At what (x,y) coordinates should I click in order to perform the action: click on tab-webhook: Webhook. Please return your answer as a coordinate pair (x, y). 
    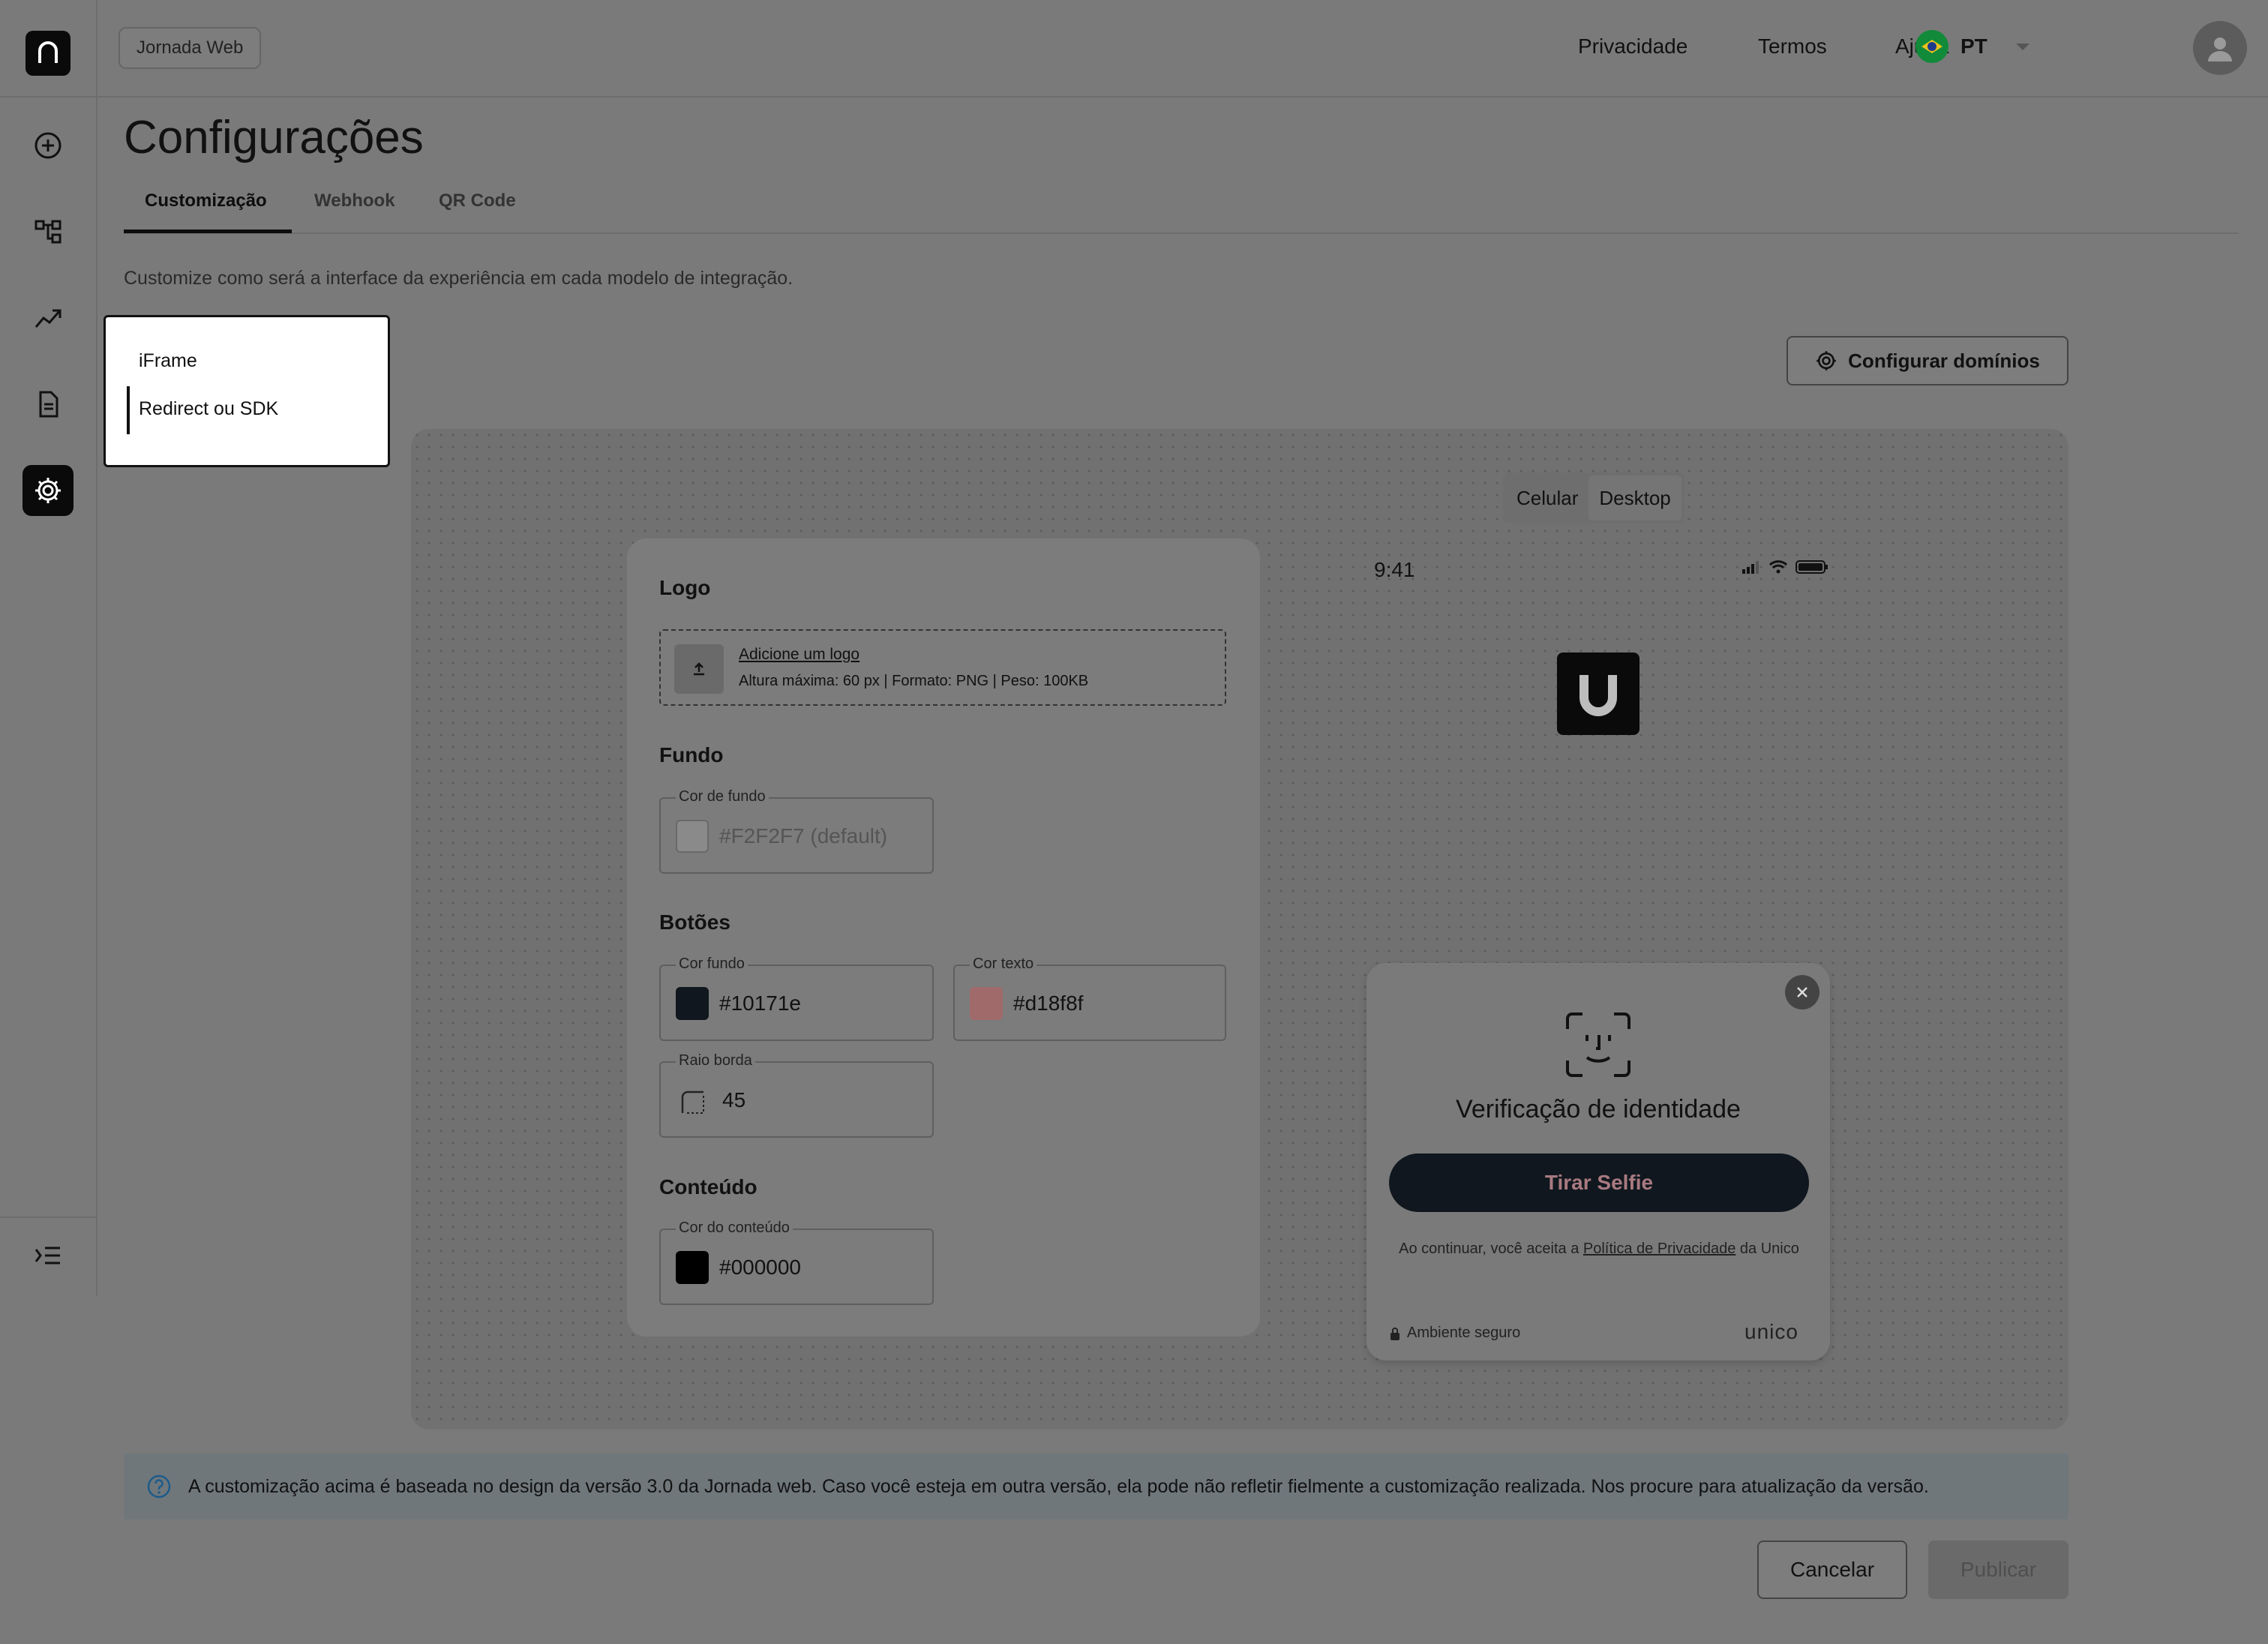
    Looking at the image, I should click on (354, 201).